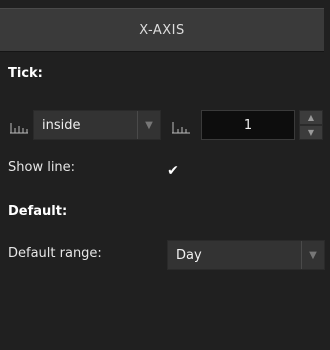 Image resolution: width=330 pixels, height=350 pixels. Describe the element at coordinates (189, 255) in the screenshot. I see `default-range-value: Day` at that location.